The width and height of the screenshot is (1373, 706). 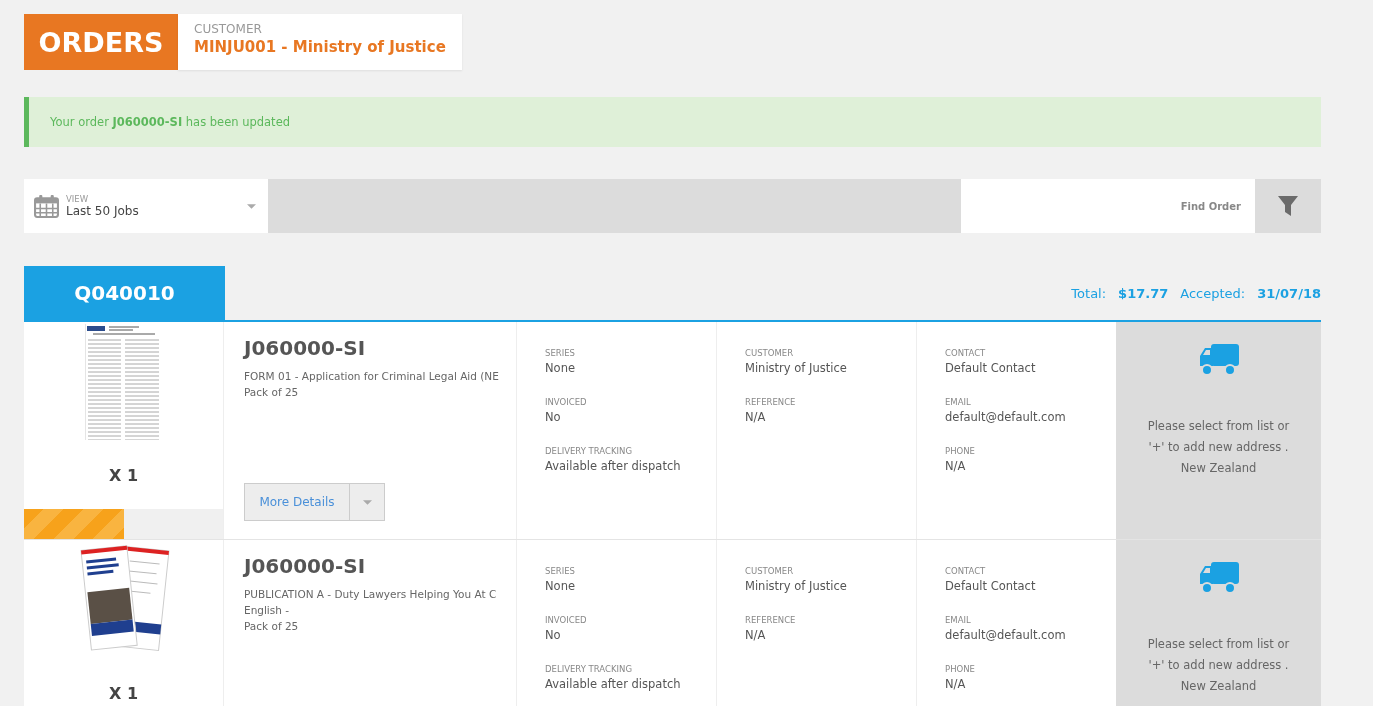 What do you see at coordinates (1089, 293) in the screenshot?
I see `total-label: Total:` at bounding box center [1089, 293].